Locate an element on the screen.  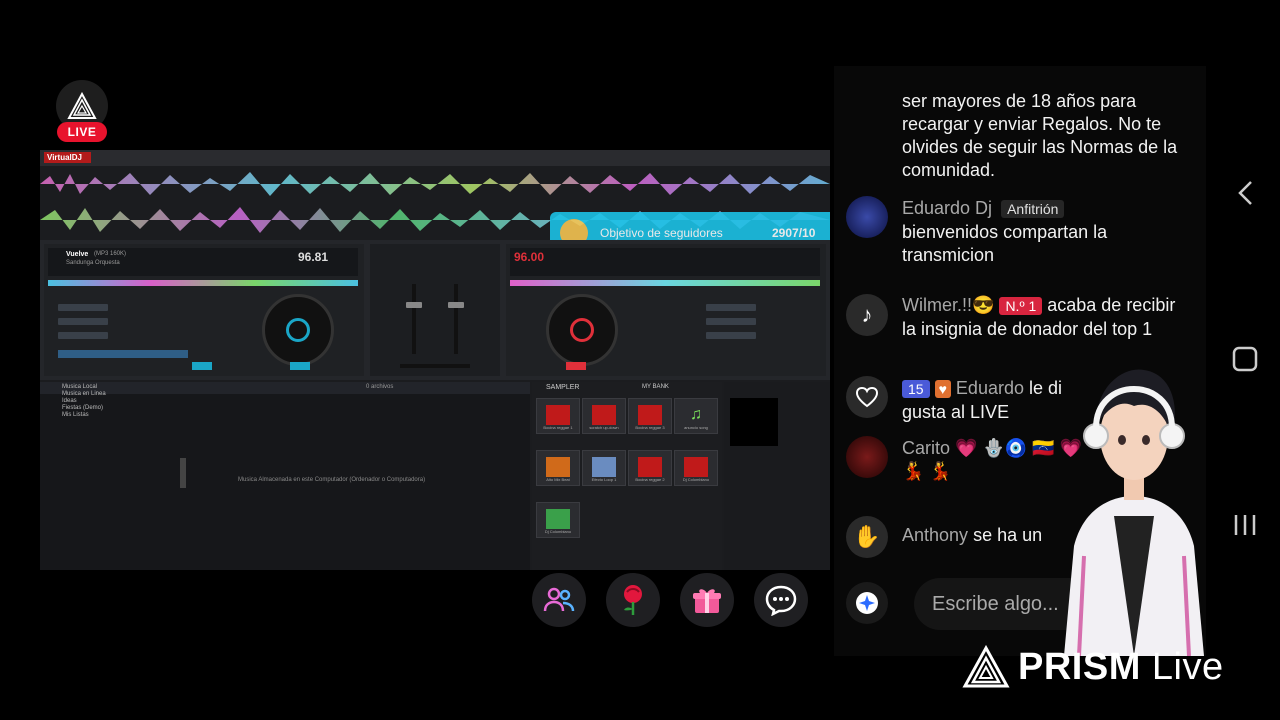
top-donor-badge: N.º 1 is located at coordinates (1021, 306).